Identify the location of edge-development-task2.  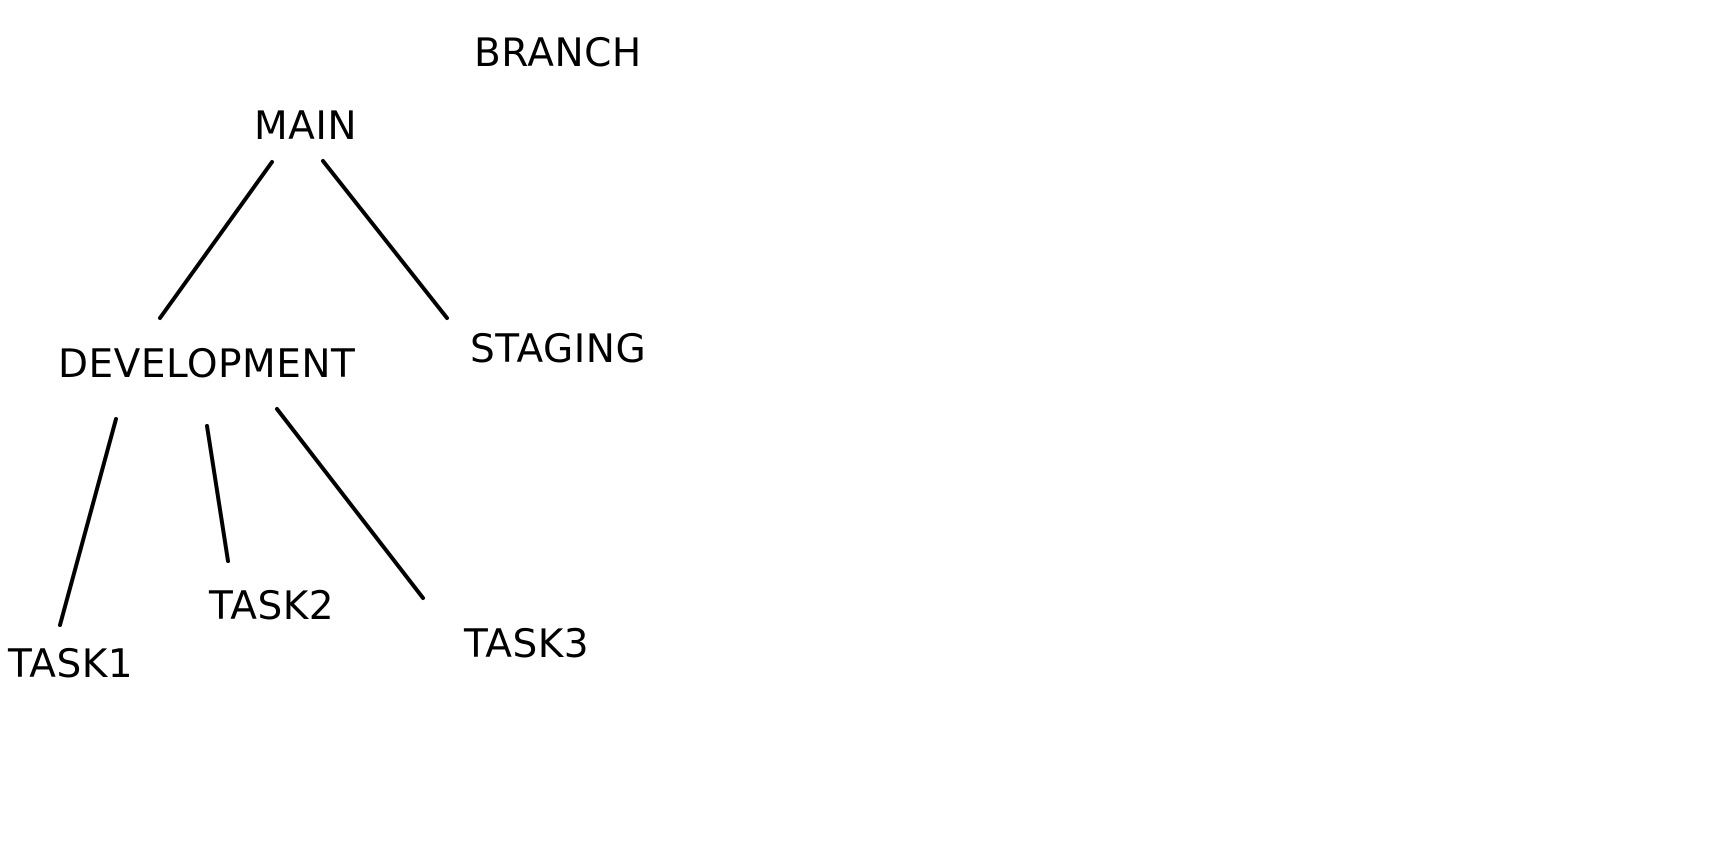
(217, 493).